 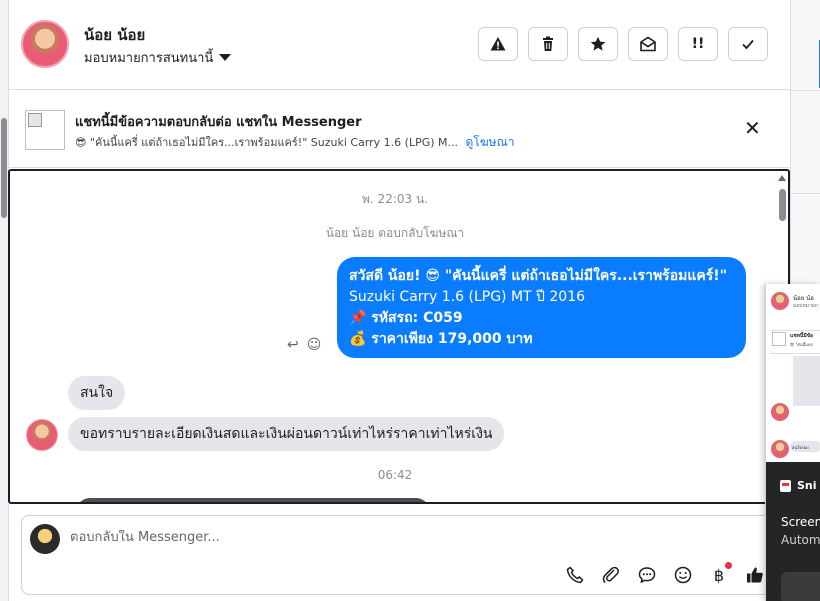 What do you see at coordinates (782, 205) in the screenshot?
I see `thread-scrollbar-thumb` at bounding box center [782, 205].